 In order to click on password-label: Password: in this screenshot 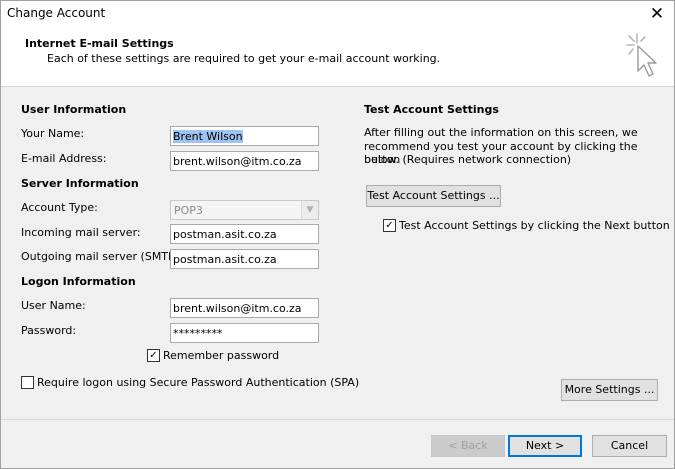, I will do `click(49, 330)`.